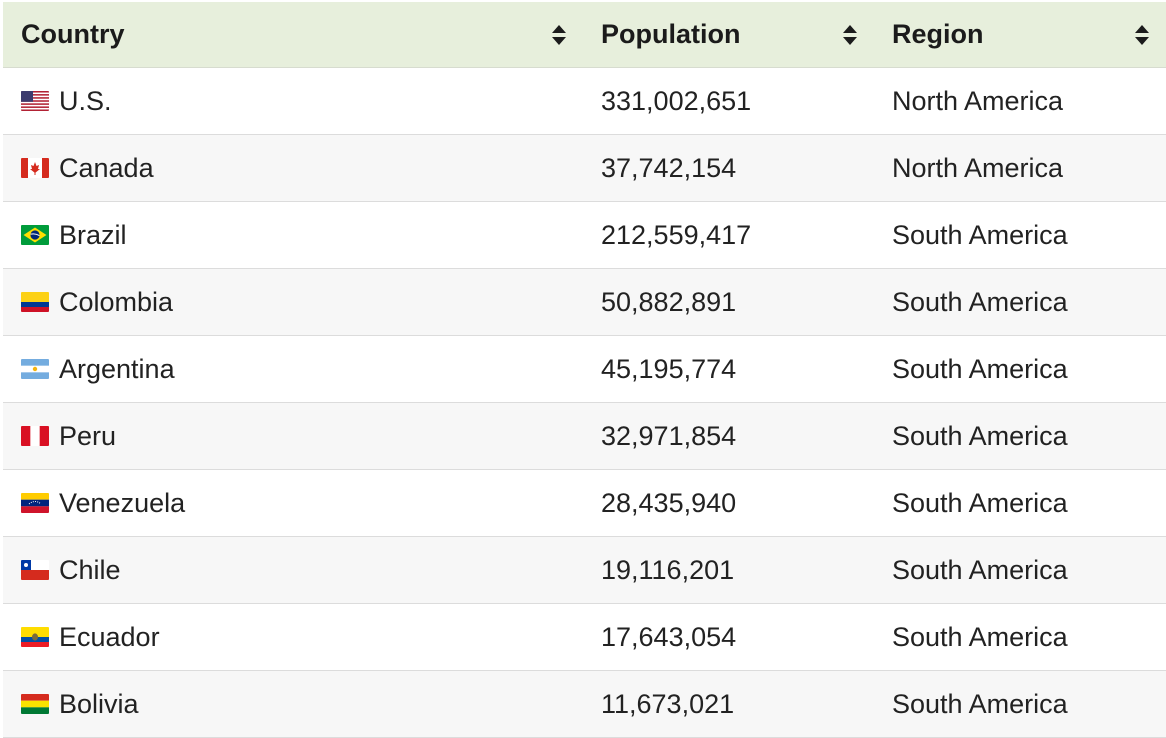 The image size is (1166, 738). I want to click on table-row: Venezuela 28,435,940 South America, so click(584, 503).